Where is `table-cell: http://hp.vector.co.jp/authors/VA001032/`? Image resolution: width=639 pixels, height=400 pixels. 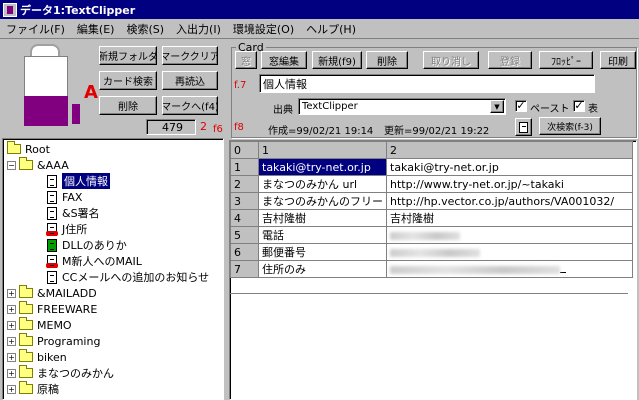
table-cell: http://hp.vector.co.jp/authors/VA001032/ is located at coordinates (509, 201).